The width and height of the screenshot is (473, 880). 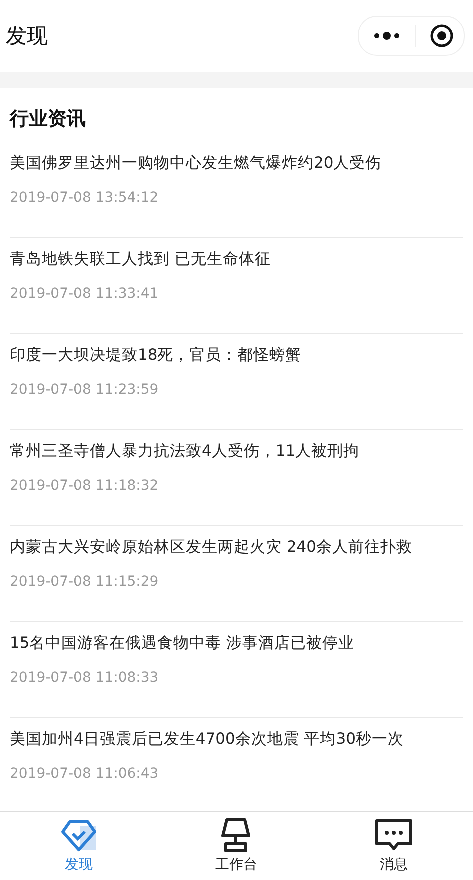 What do you see at coordinates (394, 846) in the screenshot?
I see `tab-item: 消息` at bounding box center [394, 846].